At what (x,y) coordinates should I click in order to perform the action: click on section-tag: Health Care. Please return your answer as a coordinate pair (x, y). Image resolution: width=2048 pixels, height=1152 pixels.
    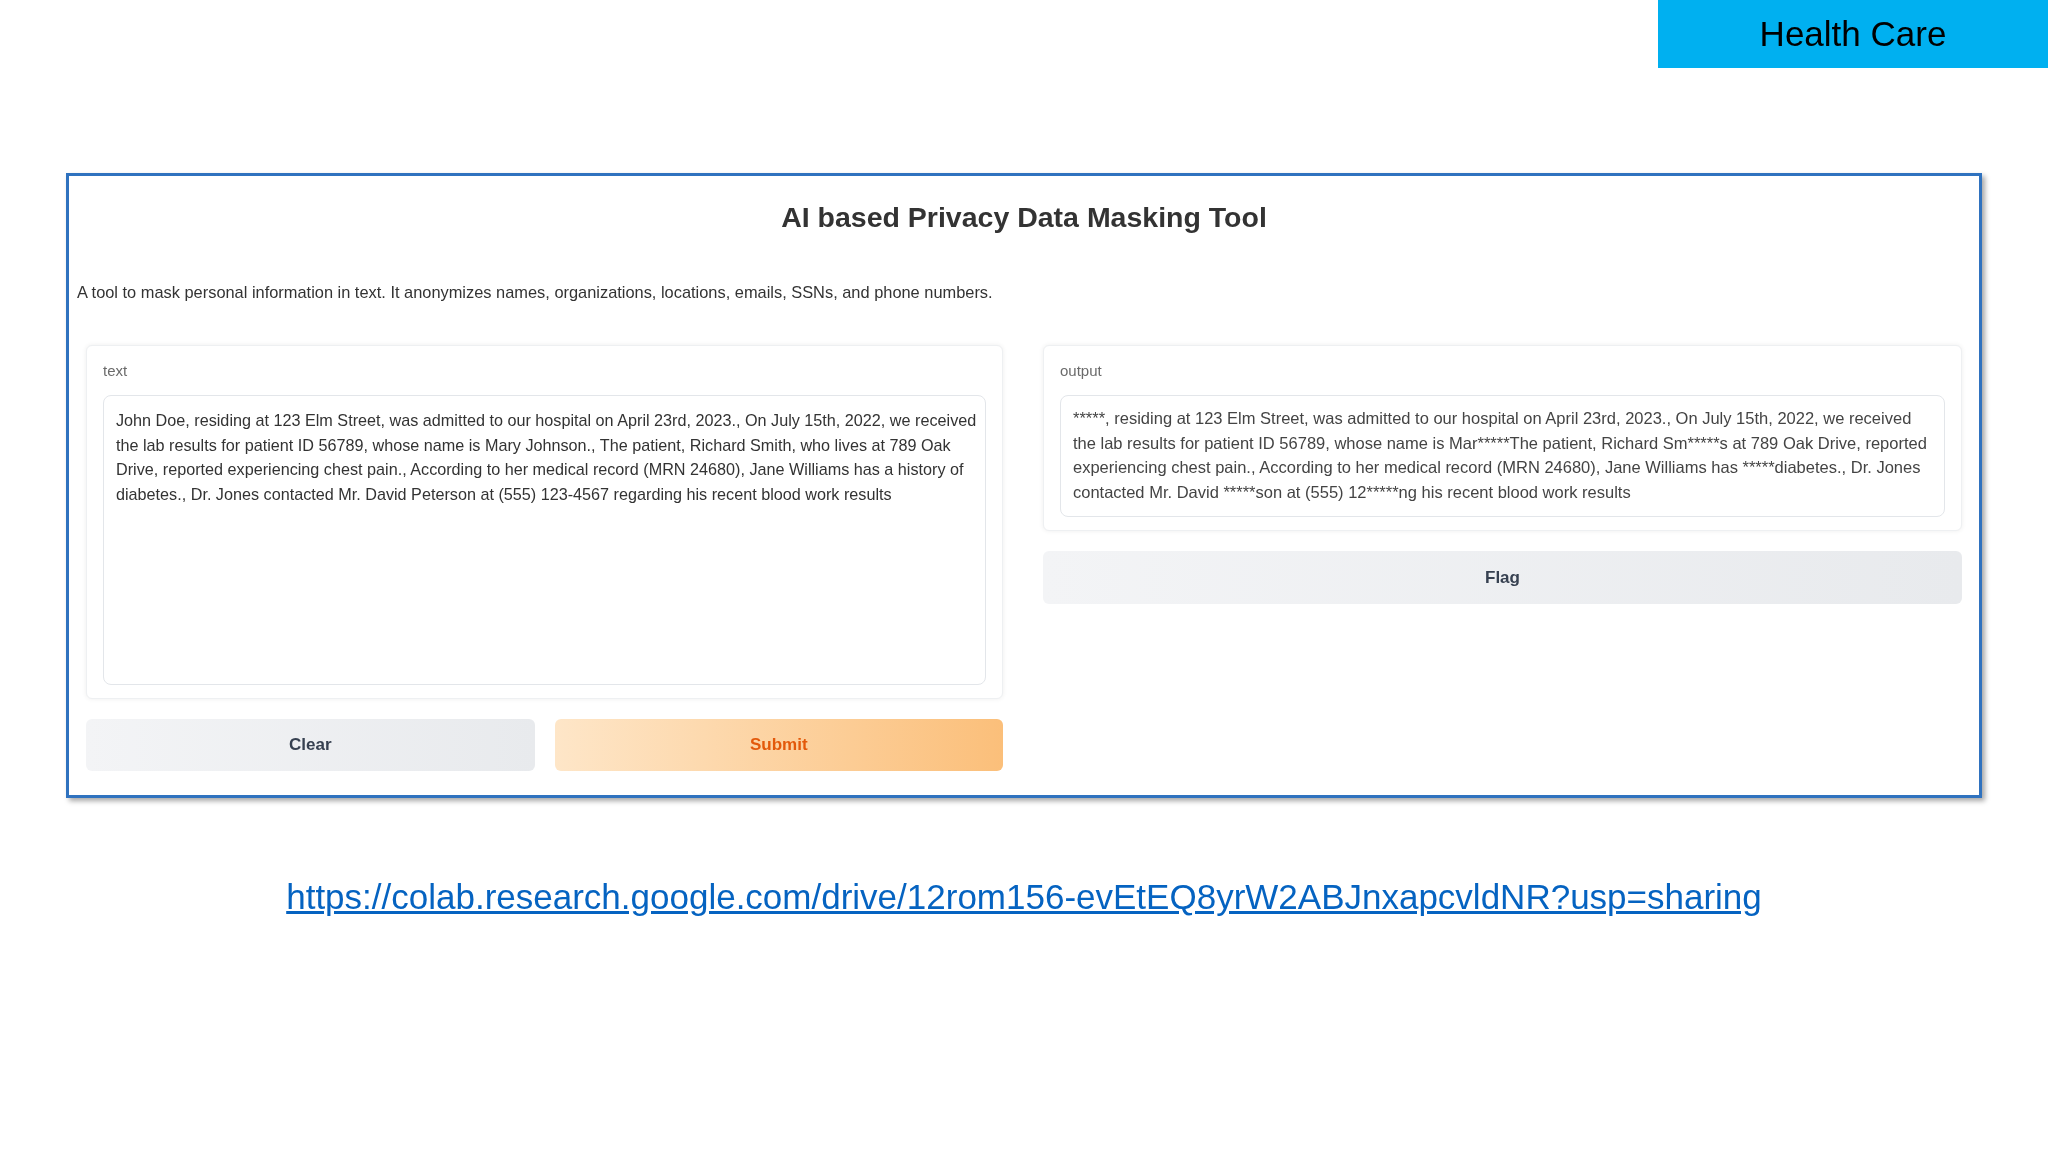
    Looking at the image, I should click on (1853, 34).